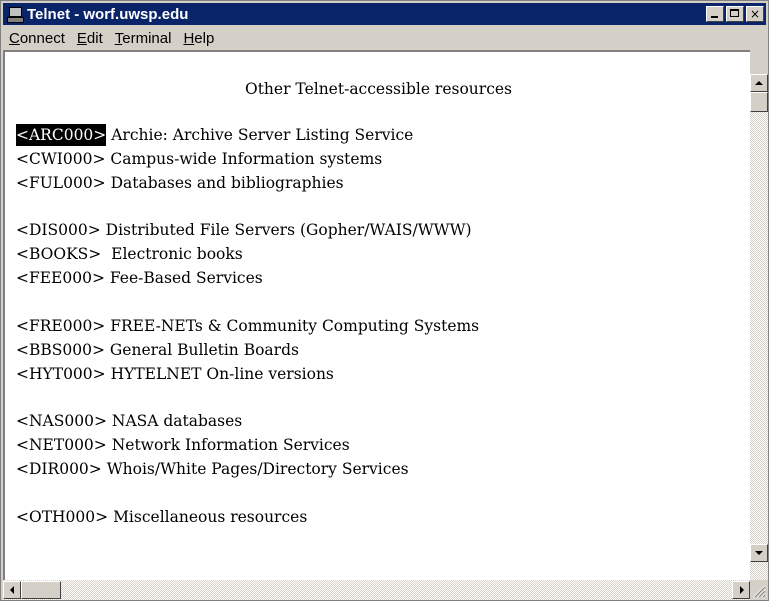 This screenshot has width=771, height=603. I want to click on entry-line-books: <BOOKS> Electronic books, so click(129, 254).